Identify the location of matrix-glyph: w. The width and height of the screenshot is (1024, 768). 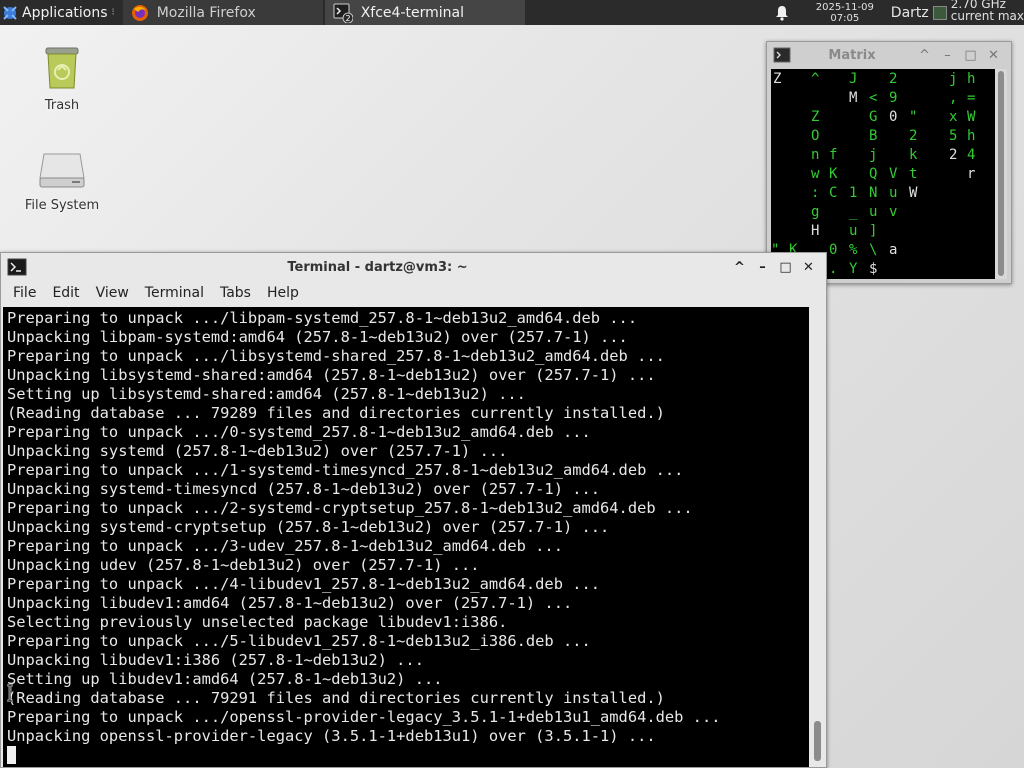
(815, 174).